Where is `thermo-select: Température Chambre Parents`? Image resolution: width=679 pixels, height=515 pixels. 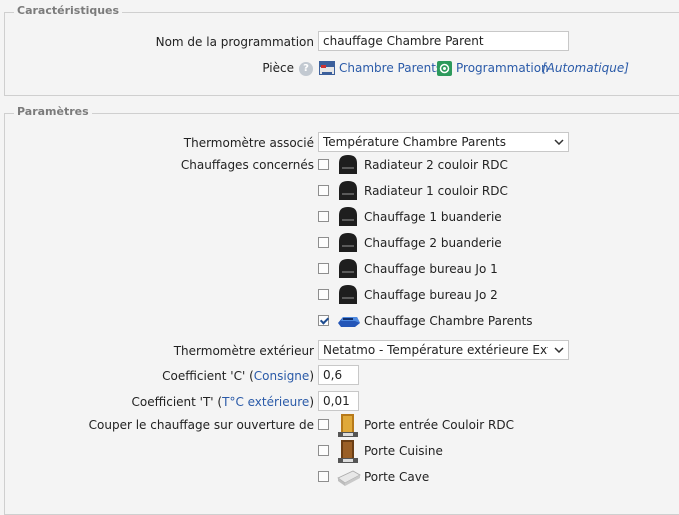
thermo-select: Température Chambre Parents is located at coordinates (443, 142).